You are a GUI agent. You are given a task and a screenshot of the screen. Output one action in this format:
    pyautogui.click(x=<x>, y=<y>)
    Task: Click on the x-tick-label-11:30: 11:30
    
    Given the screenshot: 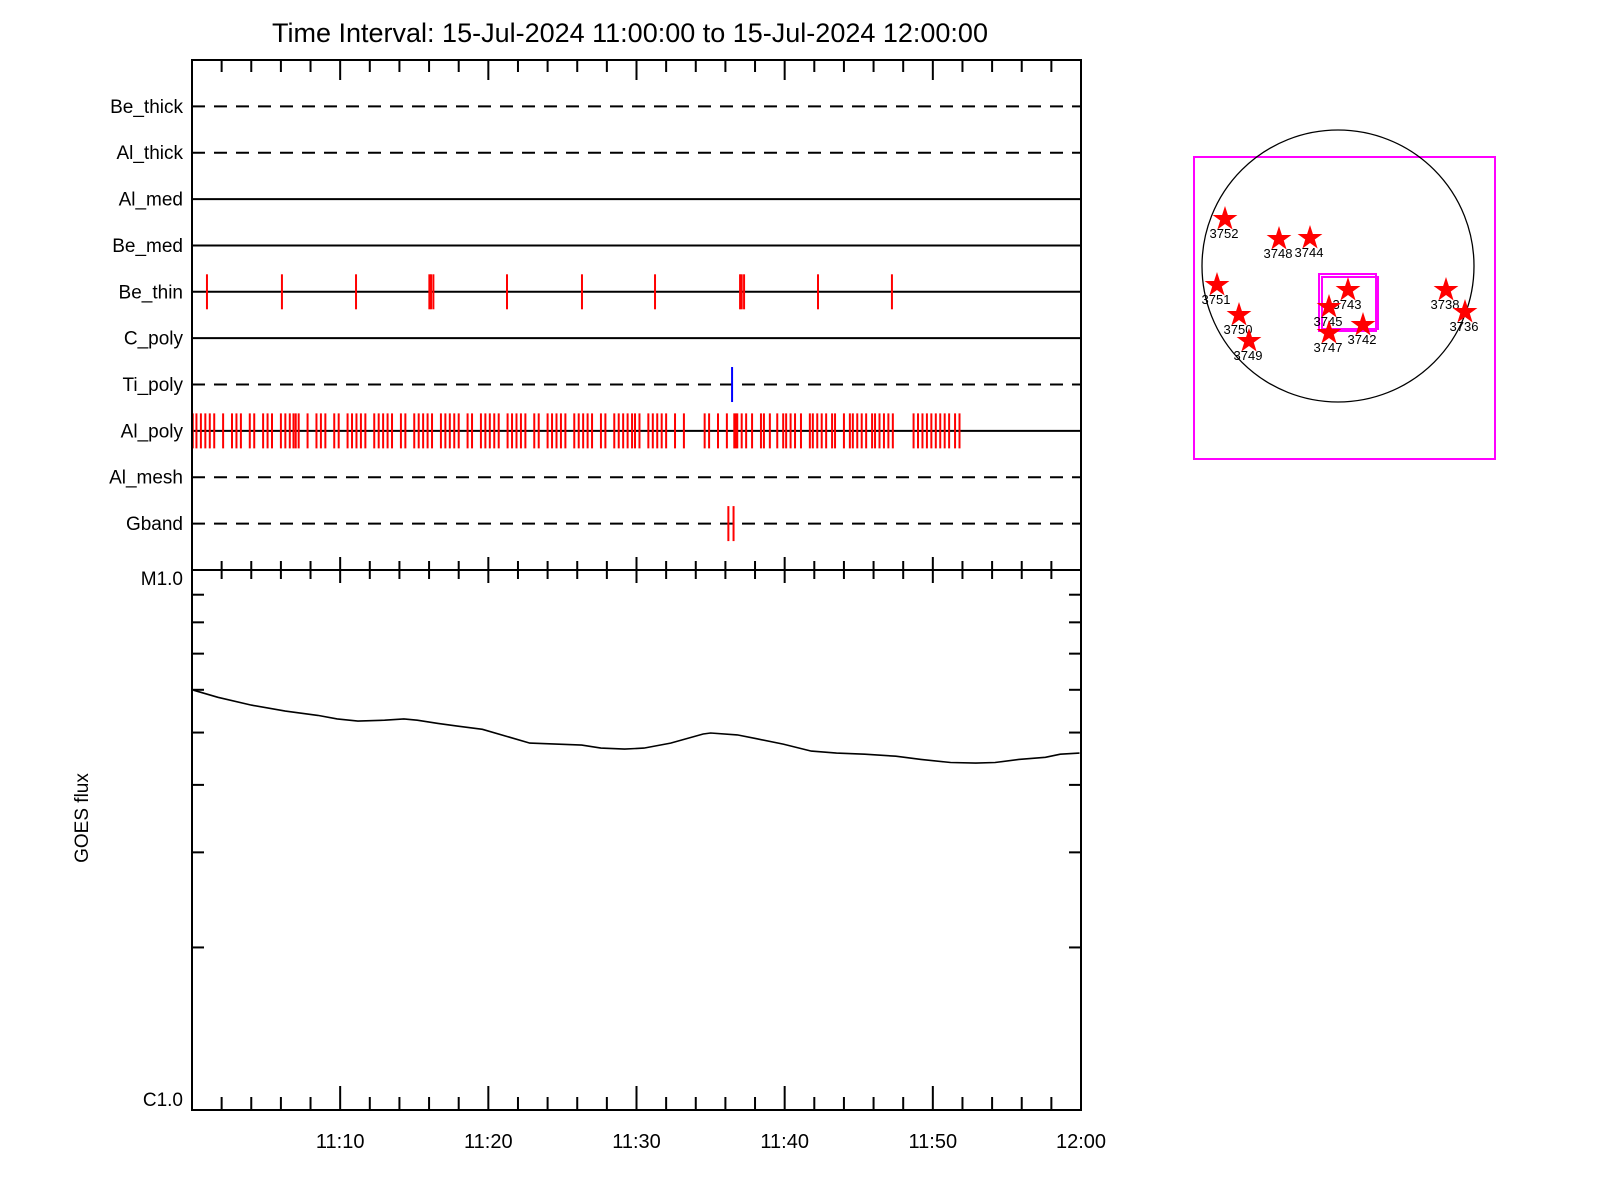 What is the action you would take?
    pyautogui.click(x=636, y=1142)
    